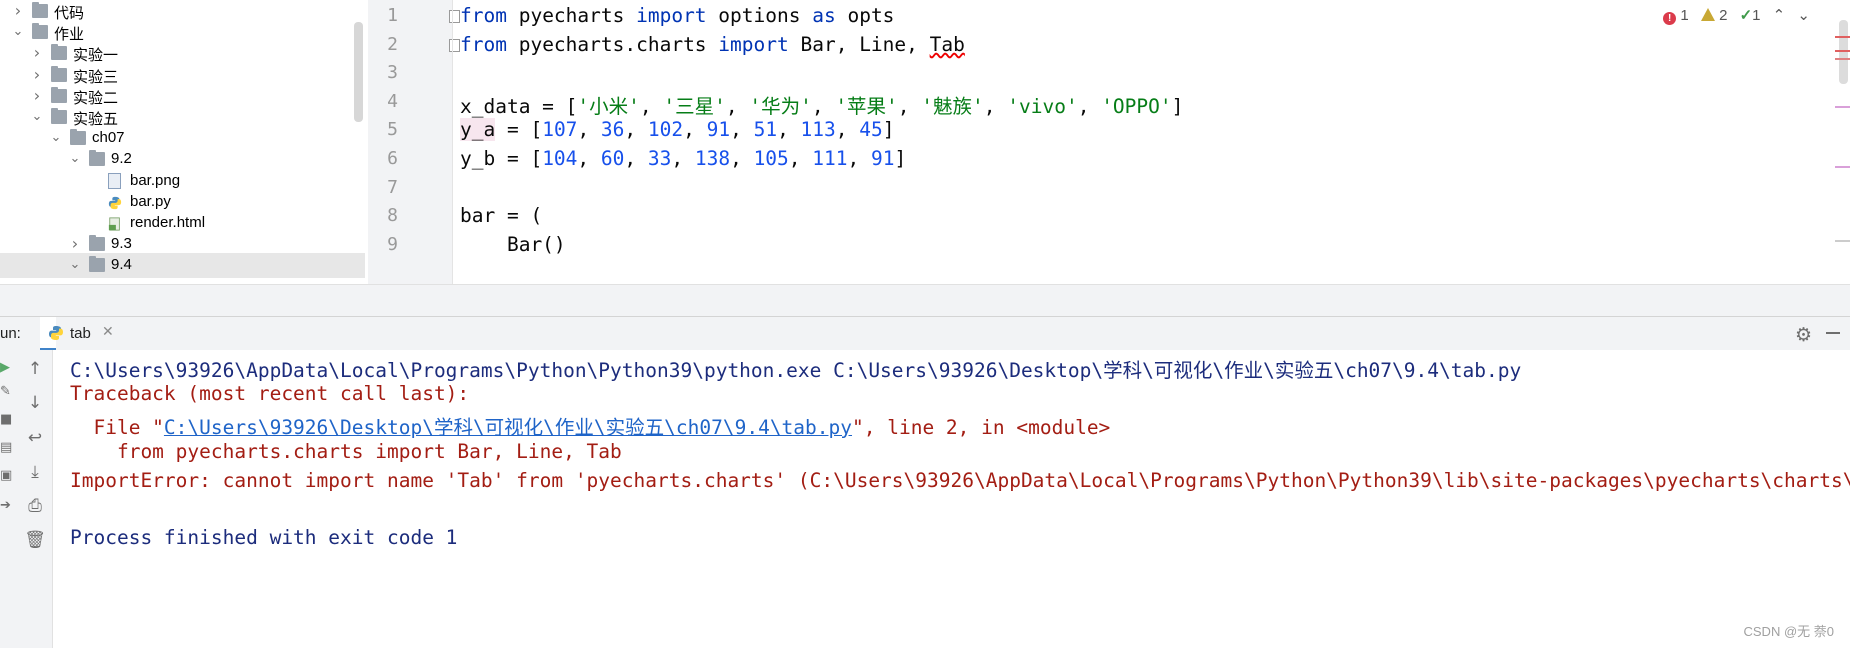 The width and height of the screenshot is (1850, 648). What do you see at coordinates (1723, 15) in the screenshot?
I see `warning-count: 2` at bounding box center [1723, 15].